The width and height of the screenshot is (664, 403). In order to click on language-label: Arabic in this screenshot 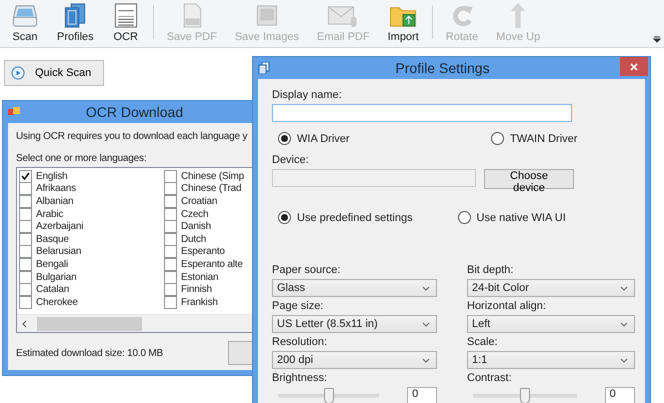, I will do `click(50, 214)`.